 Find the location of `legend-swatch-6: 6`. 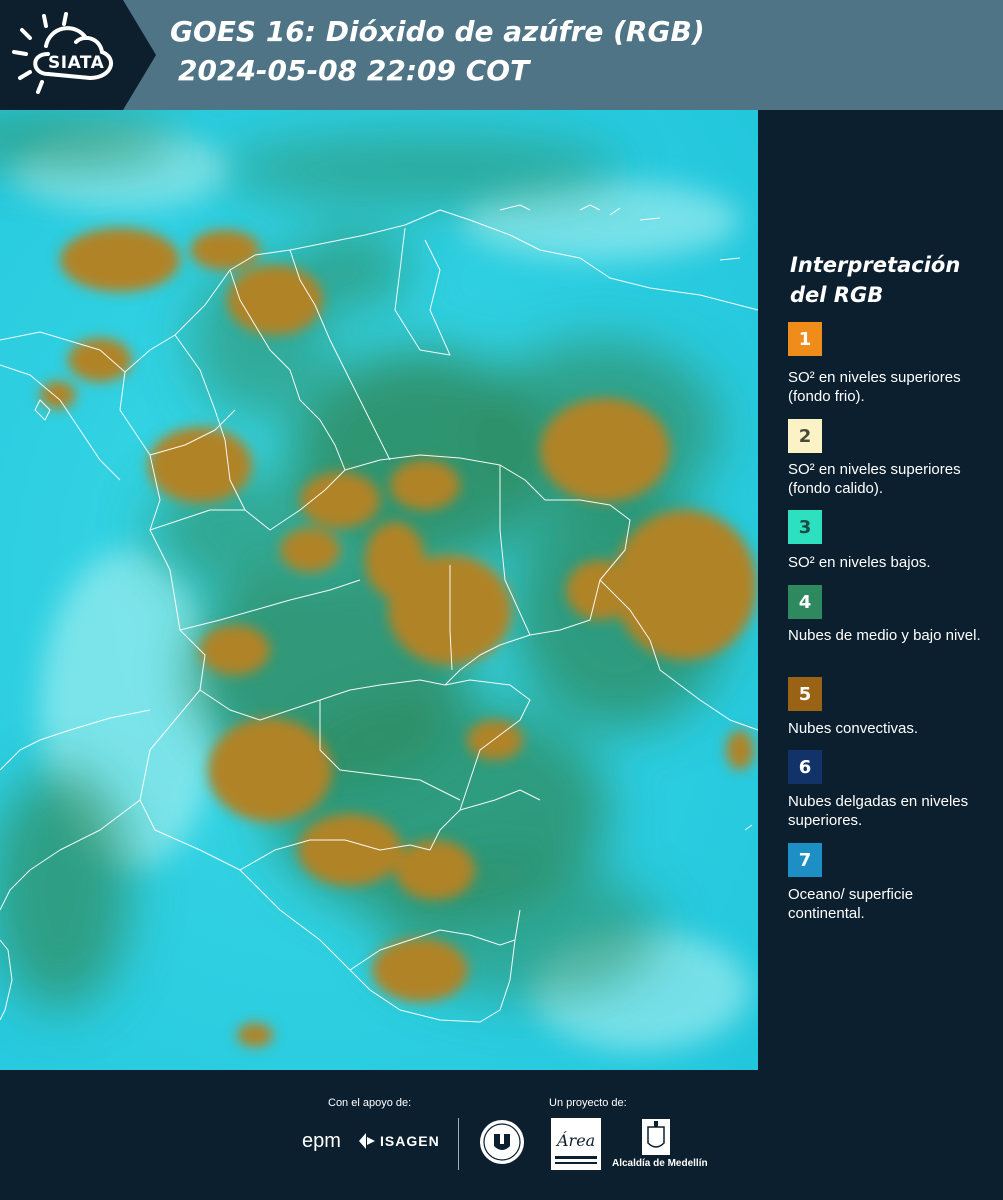

legend-swatch-6: 6 is located at coordinates (805, 767).